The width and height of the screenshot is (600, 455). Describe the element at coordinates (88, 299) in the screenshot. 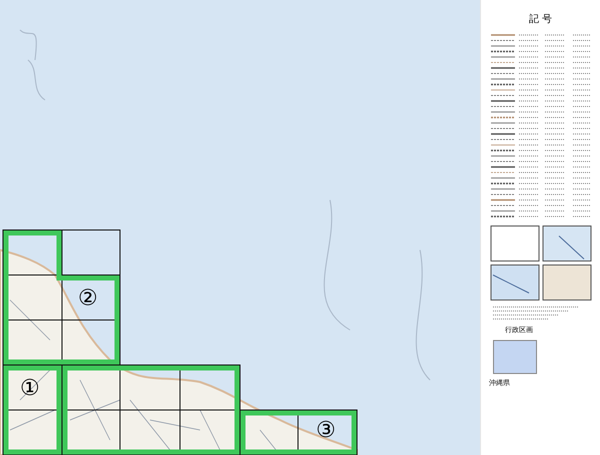

I see `area-number: ②` at that location.